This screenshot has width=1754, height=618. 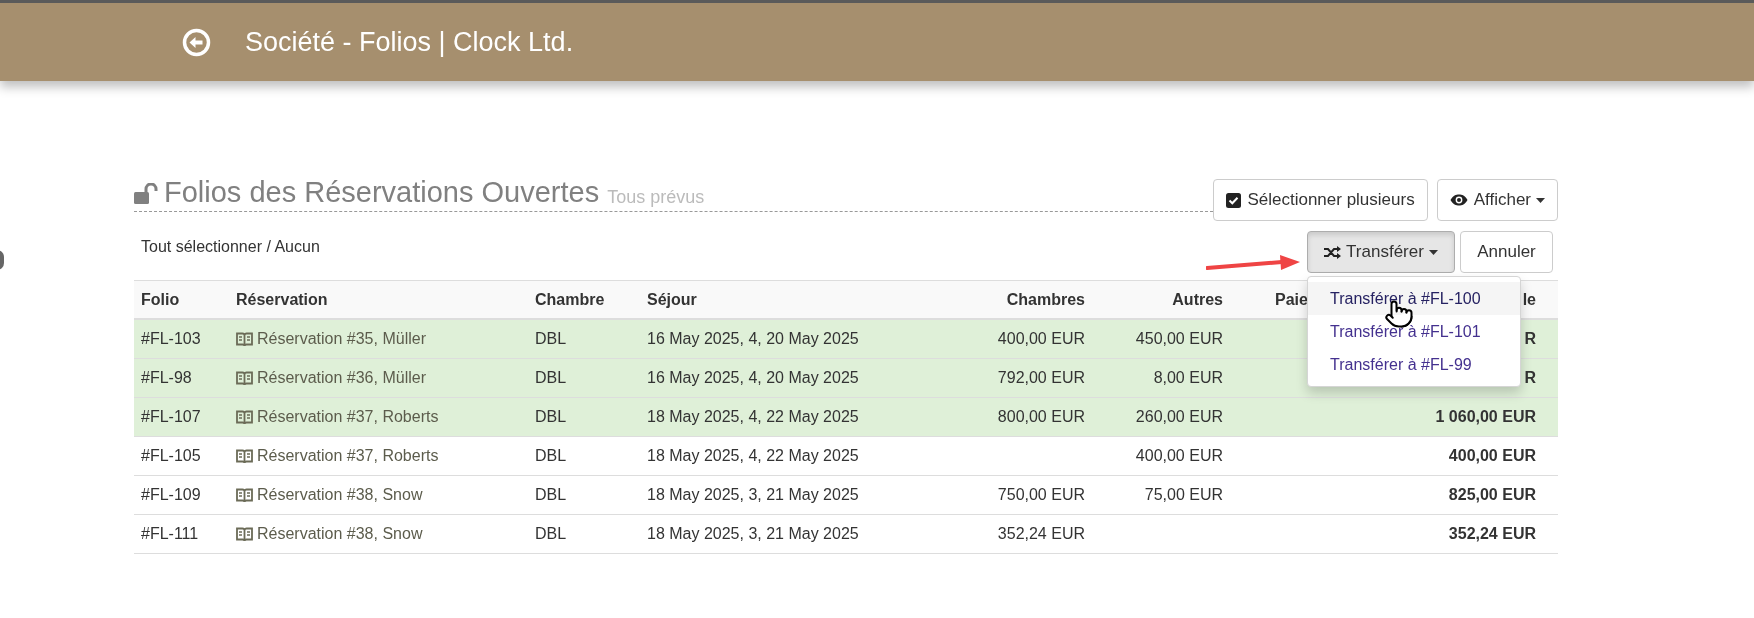 I want to click on total-amount: 400,00 EUR, so click(x=1492, y=455).